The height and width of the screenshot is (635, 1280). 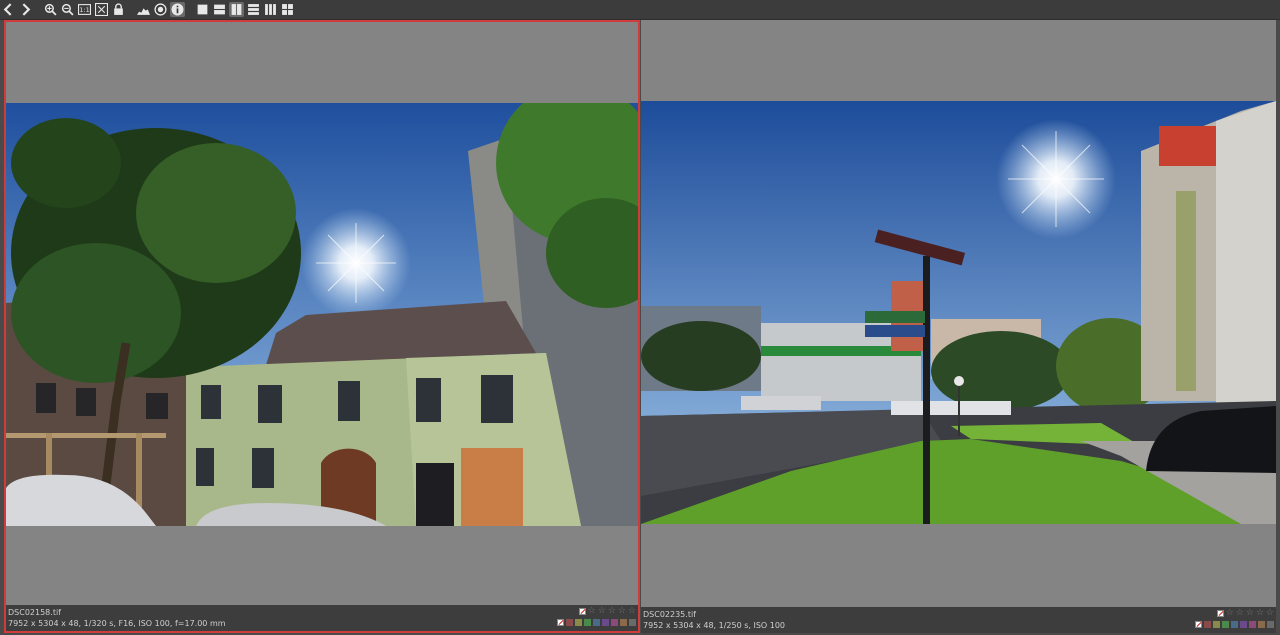 I want to click on filename: DSC02158.tif, so click(x=34, y=612).